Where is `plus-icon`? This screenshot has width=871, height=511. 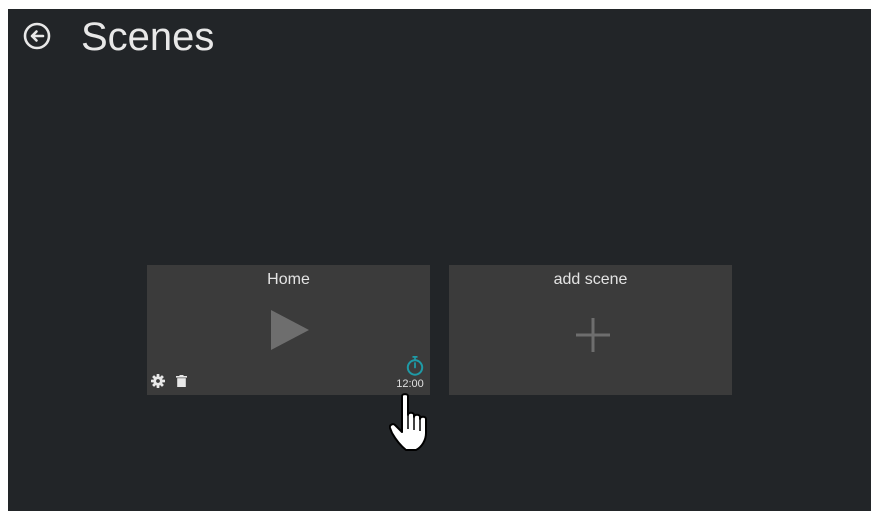
plus-icon is located at coordinates (593, 335).